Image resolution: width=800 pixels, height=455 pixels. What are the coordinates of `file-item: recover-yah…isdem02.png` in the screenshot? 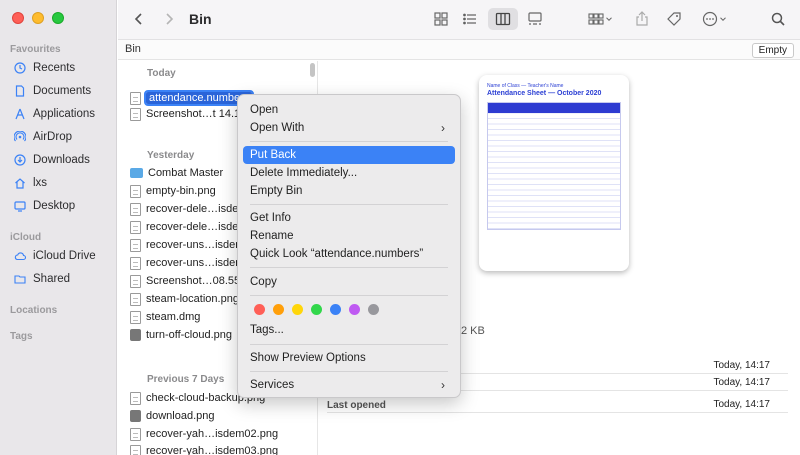 It's located at (204, 434).